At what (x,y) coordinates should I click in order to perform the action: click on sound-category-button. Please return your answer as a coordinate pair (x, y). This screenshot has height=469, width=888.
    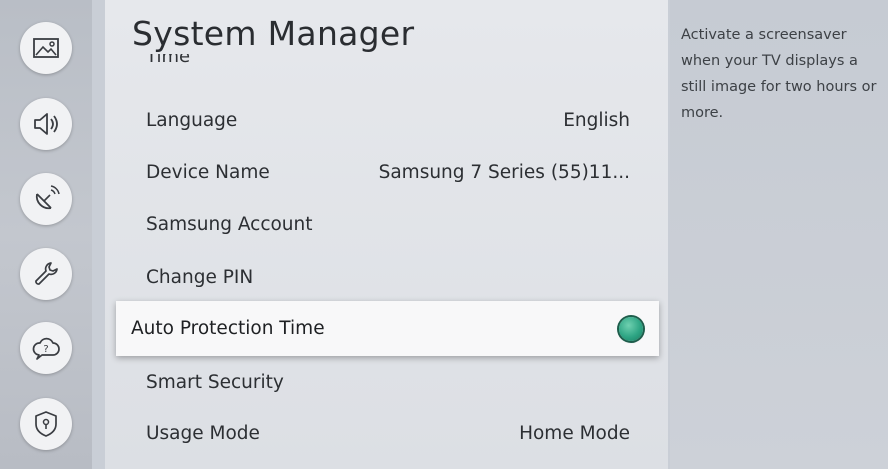
    Looking at the image, I should click on (46, 124).